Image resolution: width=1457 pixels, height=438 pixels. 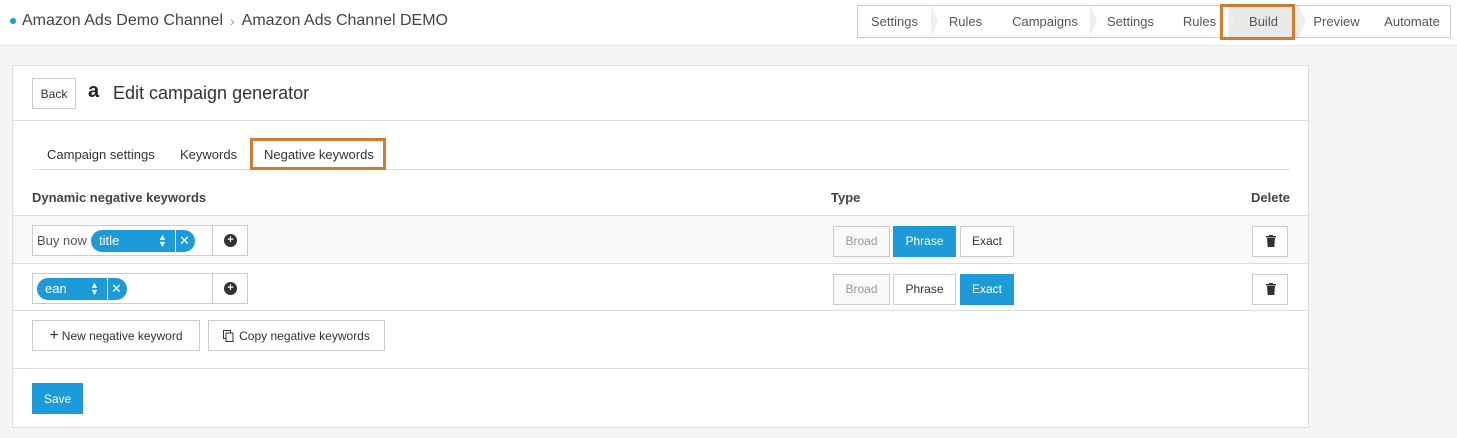 I want to click on attribute-pill: ean ▲ ▼ ✕, so click(x=82, y=289).